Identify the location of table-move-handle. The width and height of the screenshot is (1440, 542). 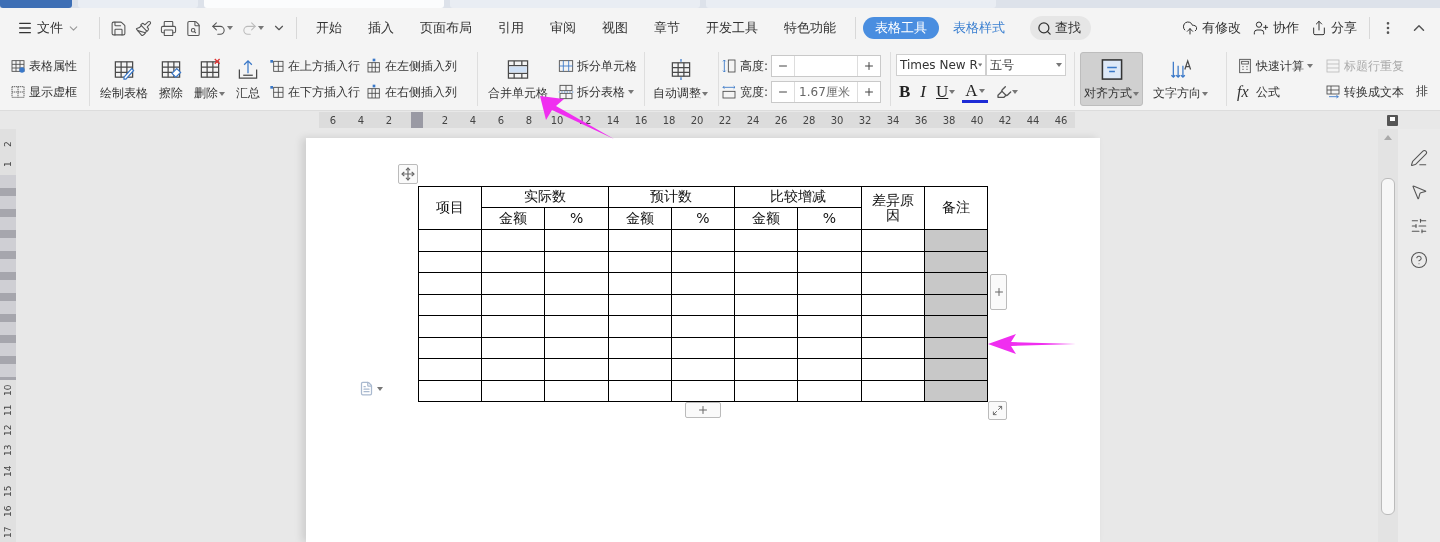
(408, 174).